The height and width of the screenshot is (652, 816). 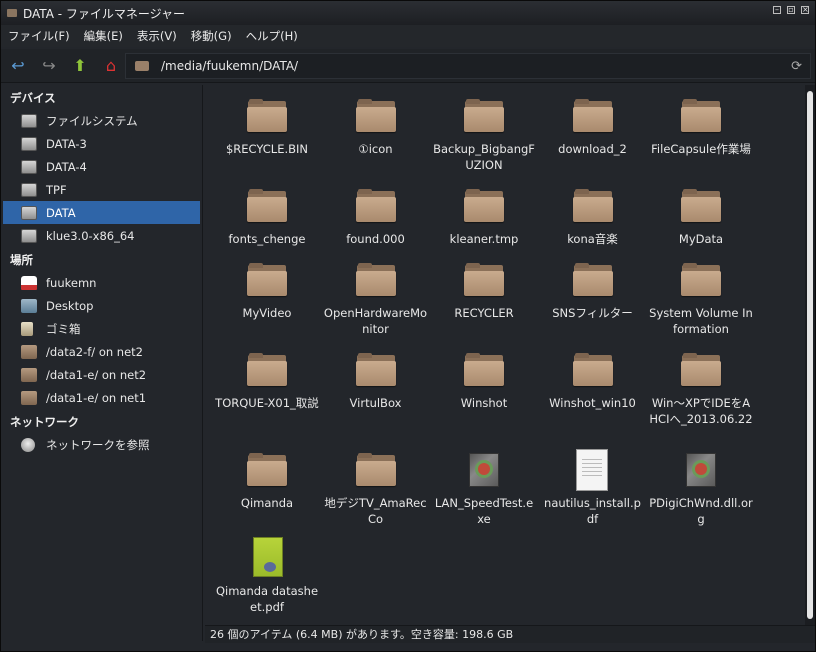 I want to click on forward-arrow-icon: ↪, so click(x=49, y=65).